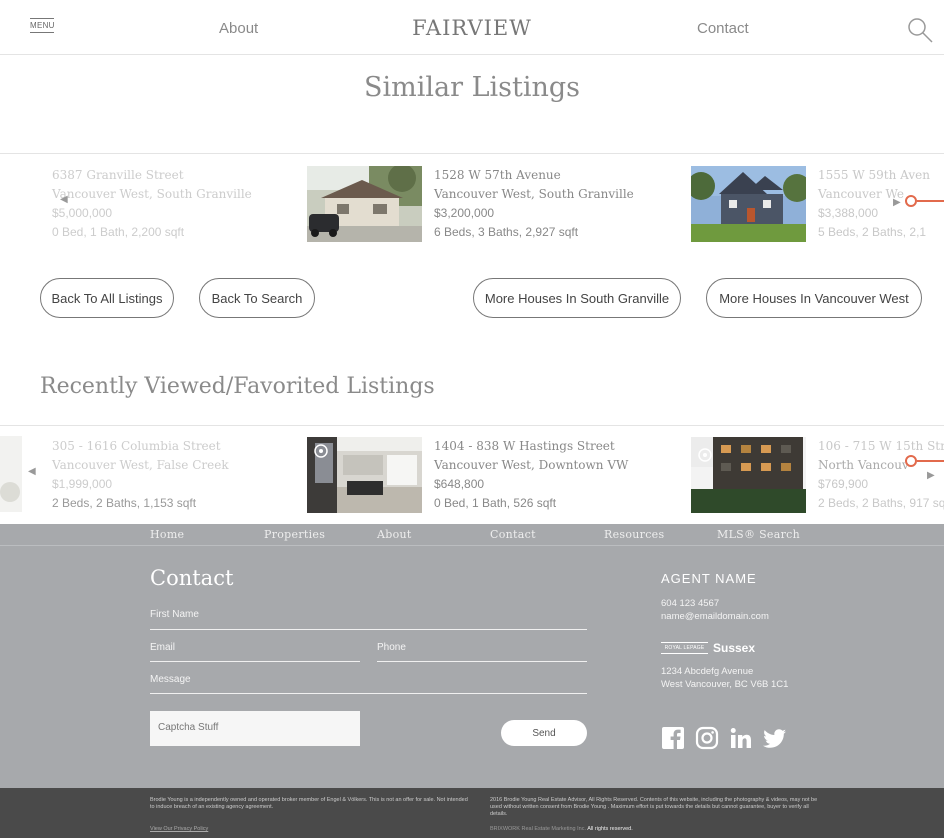  What do you see at coordinates (391, 647) in the screenshot?
I see `phone-field: Phone` at bounding box center [391, 647].